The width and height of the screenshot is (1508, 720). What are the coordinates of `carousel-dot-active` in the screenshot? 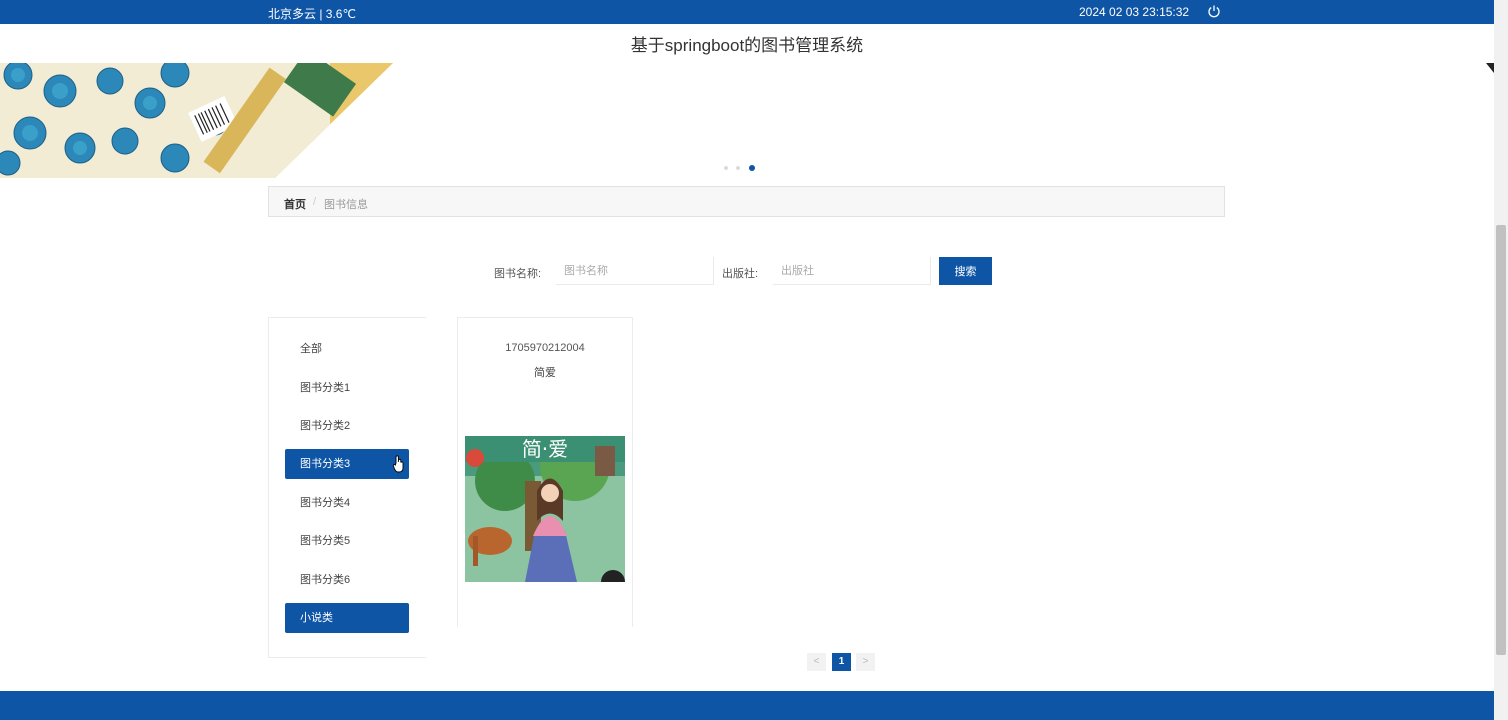 It's located at (752, 168).